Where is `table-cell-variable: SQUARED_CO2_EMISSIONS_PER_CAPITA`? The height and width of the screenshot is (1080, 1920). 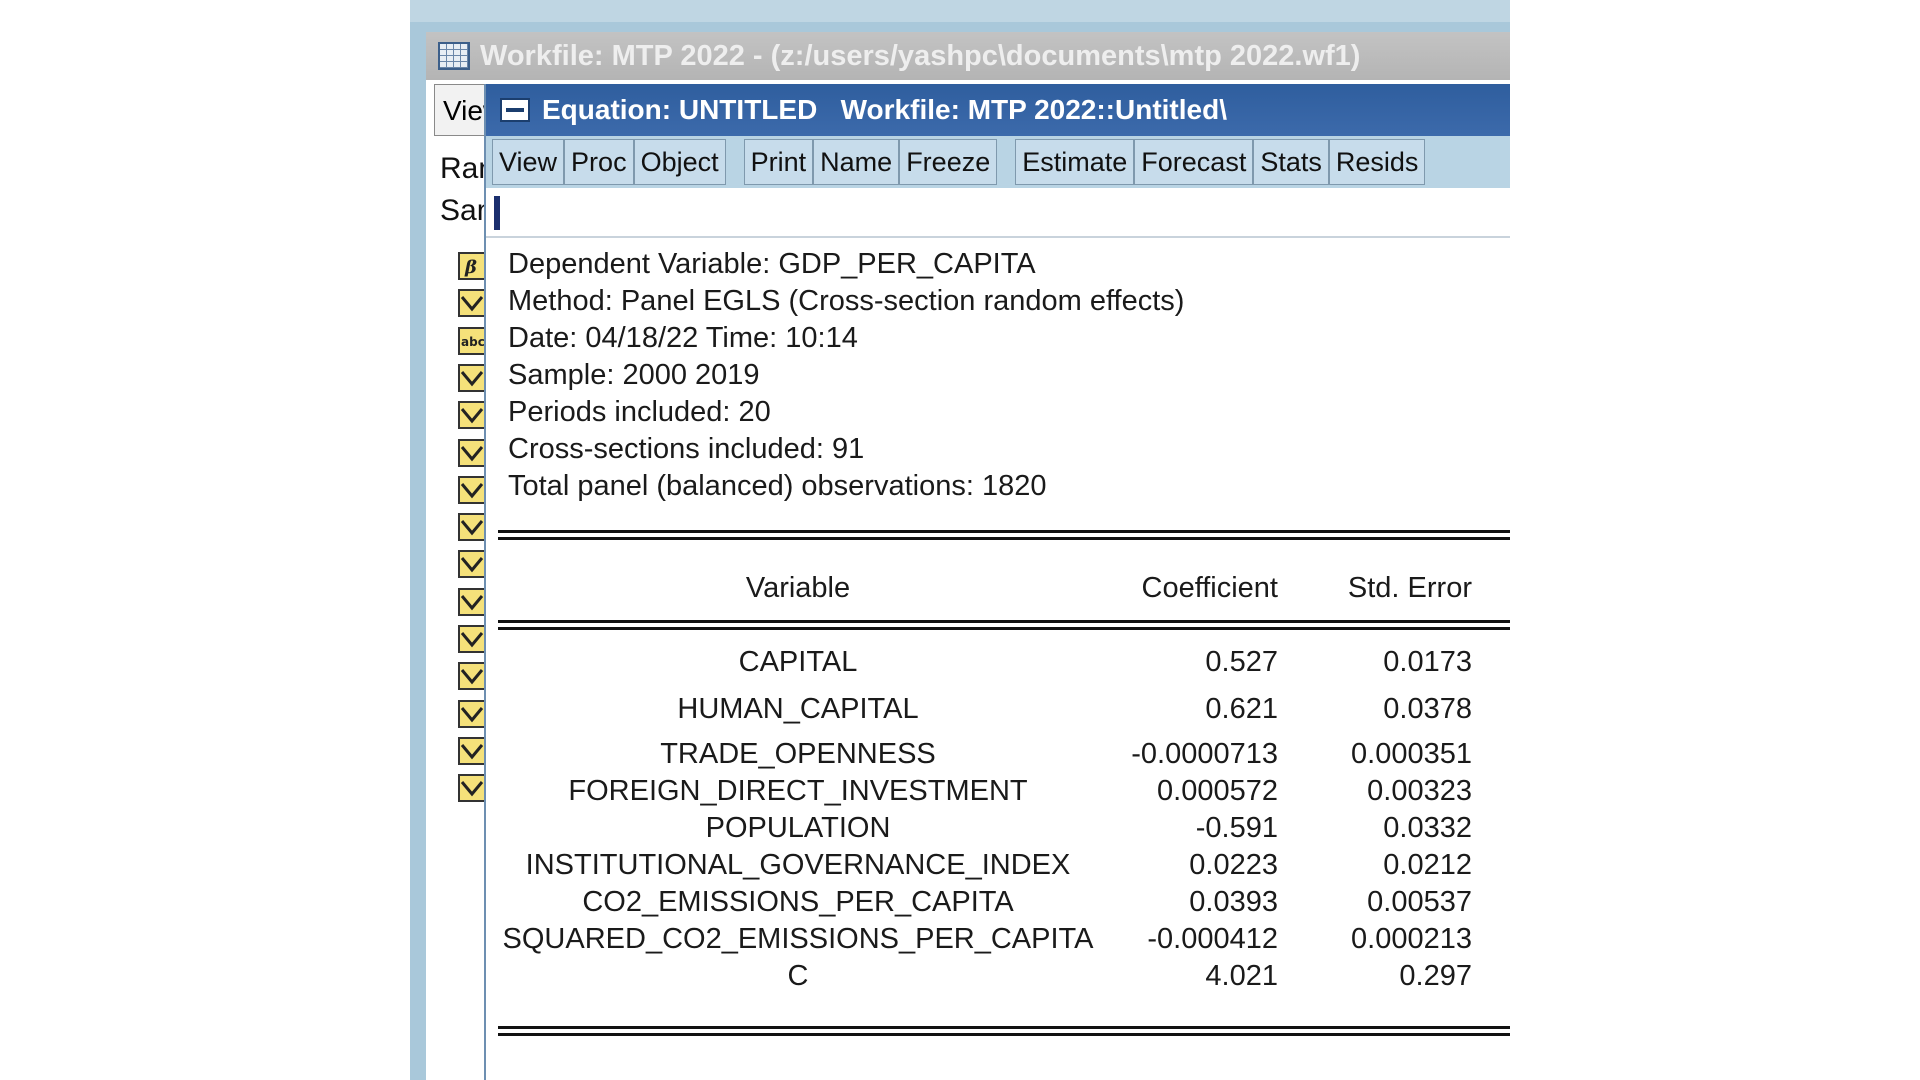
table-cell-variable: SQUARED_CO2_EMISSIONS_PER_CAPITA is located at coordinates (798, 939).